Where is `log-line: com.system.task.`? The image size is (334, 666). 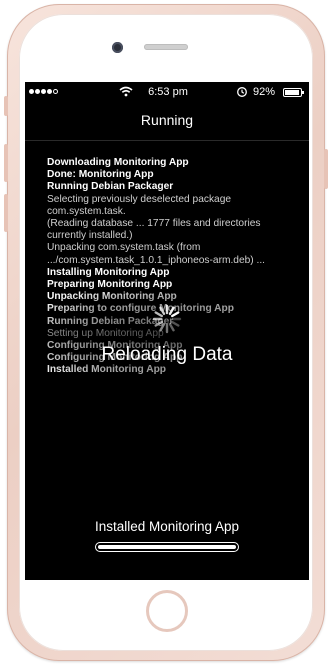
log-line: com.system.task. is located at coordinates (86, 211).